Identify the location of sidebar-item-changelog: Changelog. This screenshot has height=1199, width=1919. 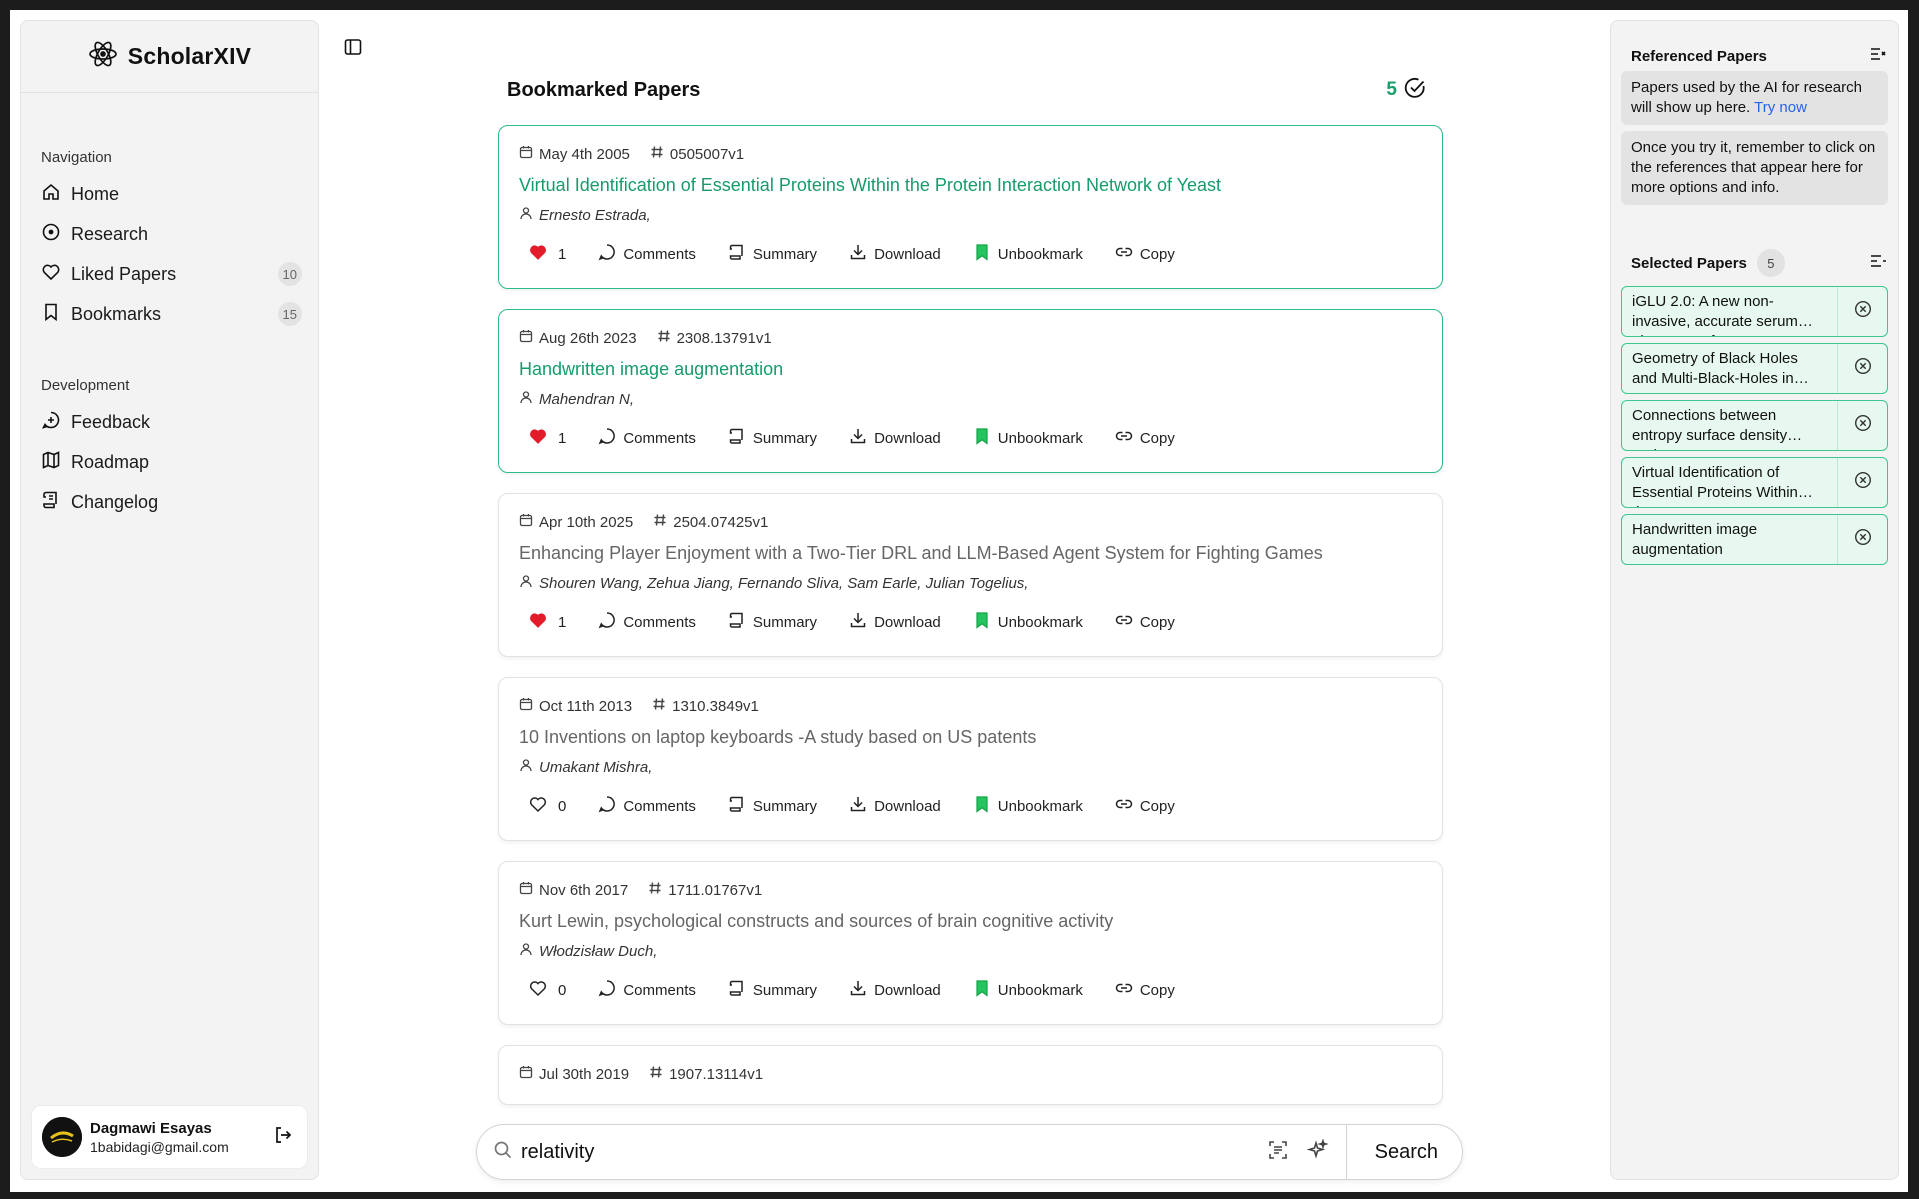
(169, 502).